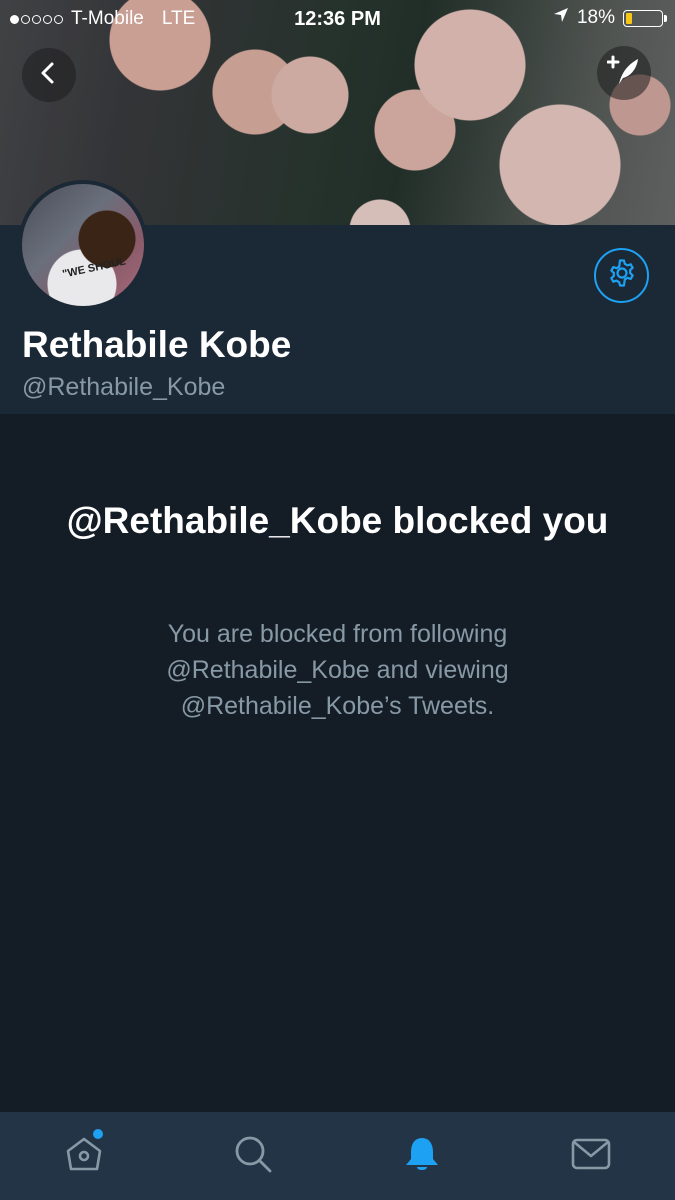 The height and width of the screenshot is (1200, 675). Describe the element at coordinates (337, 520) in the screenshot. I see `blocked-title: @Rethabile_Kobe blocked you` at that location.